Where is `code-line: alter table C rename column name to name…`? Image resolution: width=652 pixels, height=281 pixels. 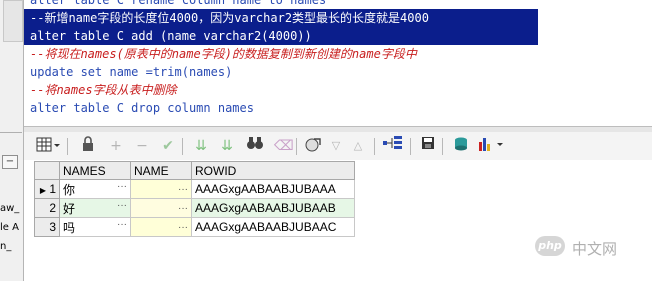
code-line: alter table C rename column name to name… is located at coordinates (178, 4).